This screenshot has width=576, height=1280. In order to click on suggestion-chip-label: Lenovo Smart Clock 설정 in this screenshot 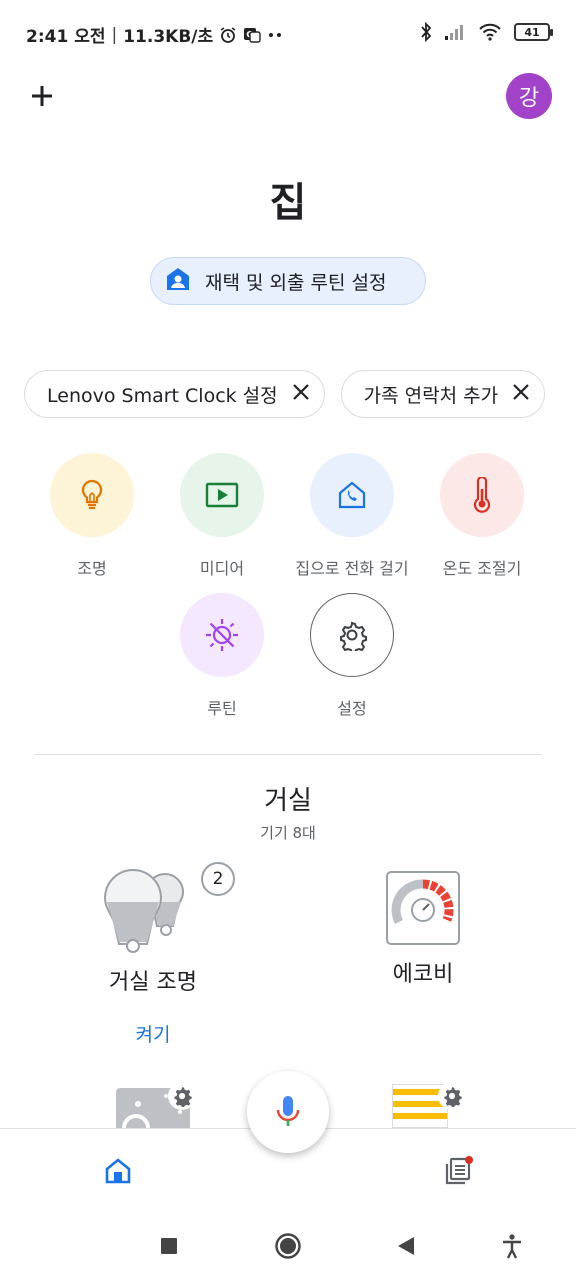, I will do `click(162, 395)`.